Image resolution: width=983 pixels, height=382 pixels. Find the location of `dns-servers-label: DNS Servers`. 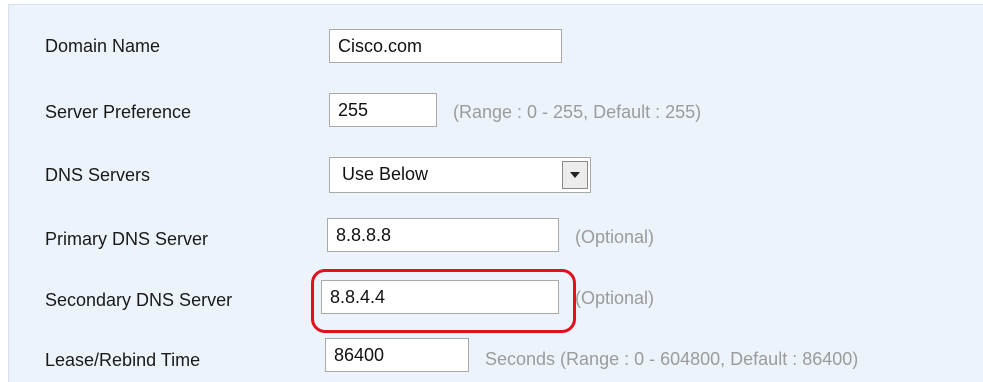

dns-servers-label: DNS Servers is located at coordinates (98, 175).